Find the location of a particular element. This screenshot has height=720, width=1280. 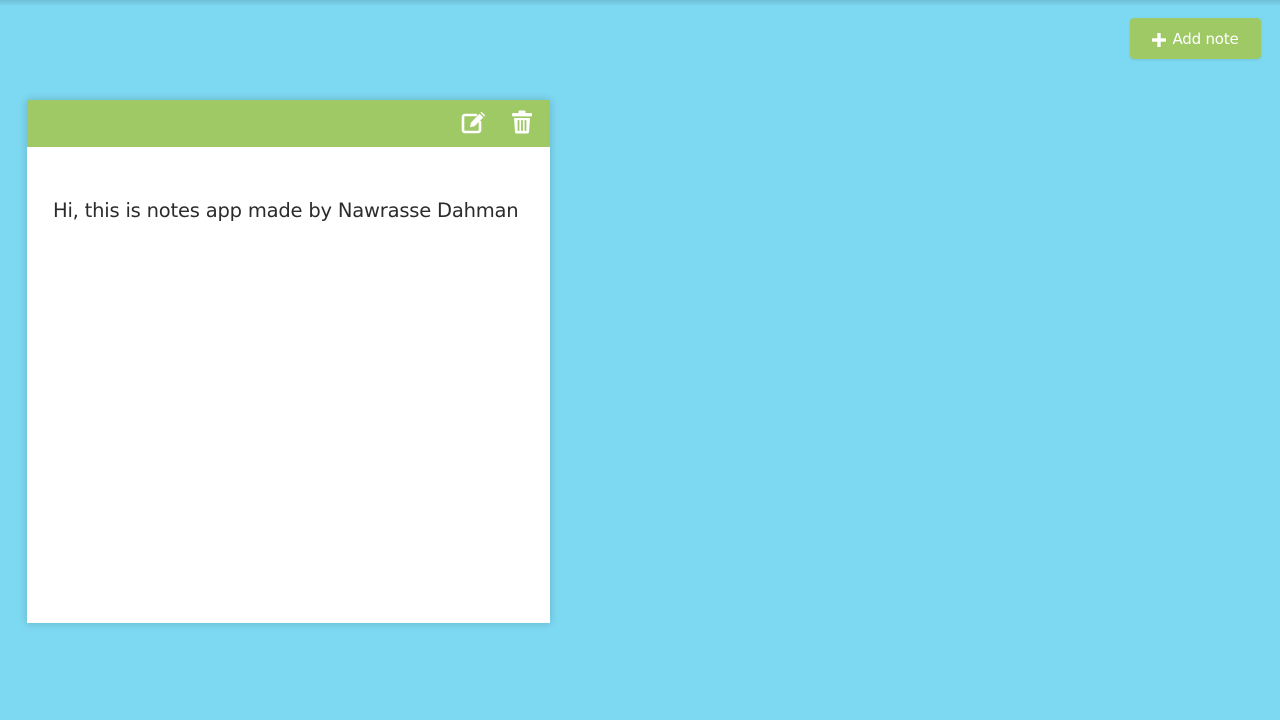

plus-icon is located at coordinates (1159, 39).